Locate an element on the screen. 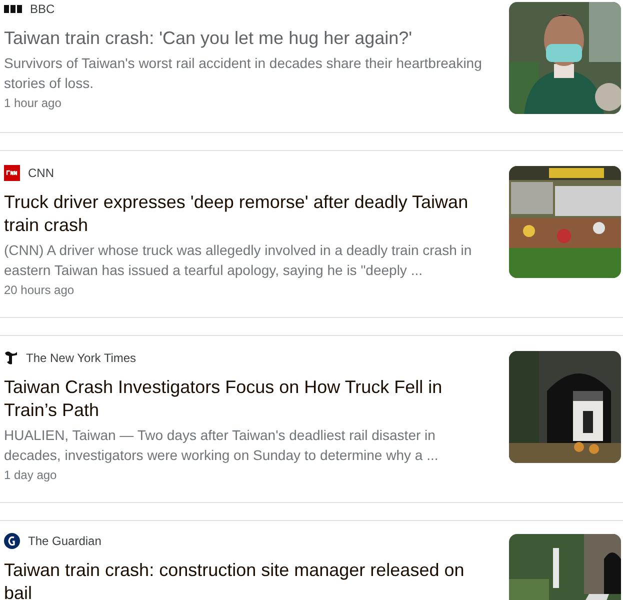 This screenshot has height=600, width=623. headline-link: Taiwan Crash Investigators Focus on How Truck Fell in Train’s Path is located at coordinates (250, 399).